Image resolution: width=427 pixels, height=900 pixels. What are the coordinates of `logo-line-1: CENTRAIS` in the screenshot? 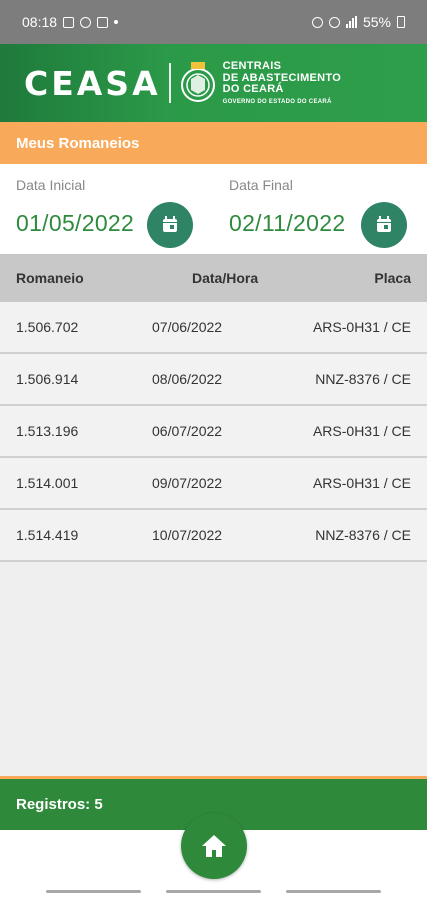 It's located at (252, 66).